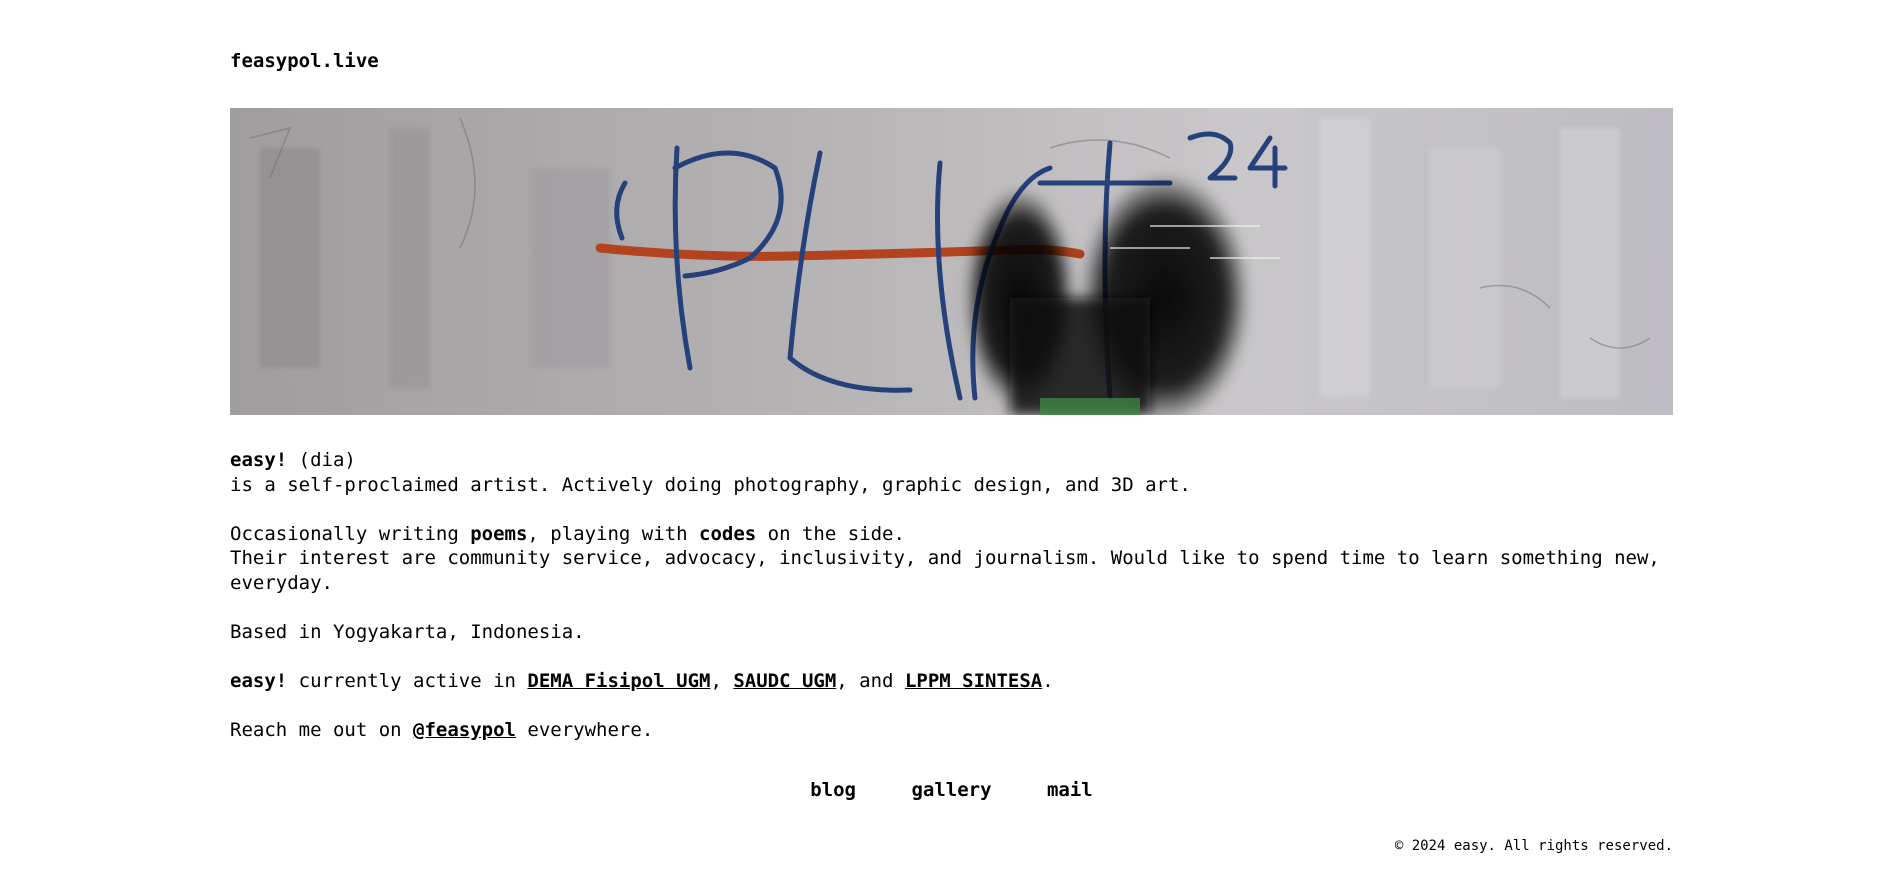 This screenshot has width=1897, height=888. Describe the element at coordinates (951, 460) in the screenshot. I see `bio-name-line: easy! (dia)` at that location.